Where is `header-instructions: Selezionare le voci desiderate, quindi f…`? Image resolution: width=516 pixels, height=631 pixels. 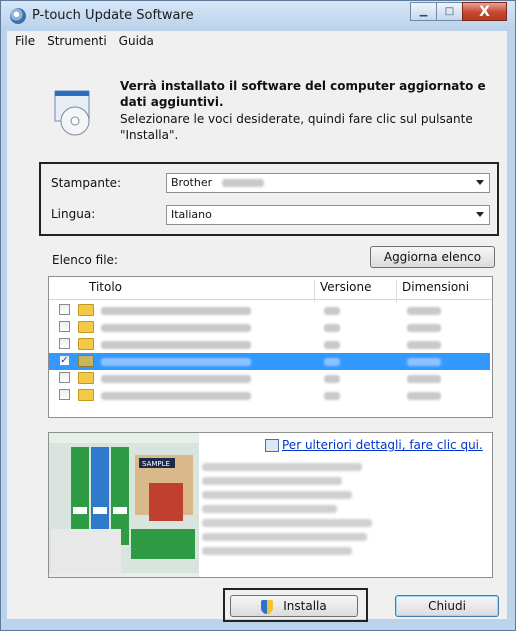 header-instructions: Selezionare le voci desiderate, quindi f… is located at coordinates (296, 127).